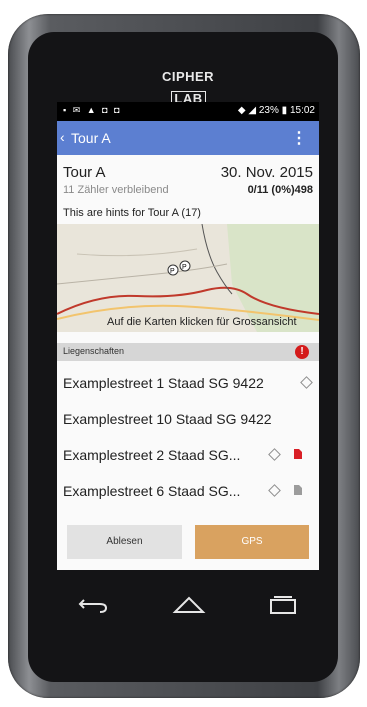  I want to click on tour-hints: This are hints for Tour A (17), so click(132, 213).